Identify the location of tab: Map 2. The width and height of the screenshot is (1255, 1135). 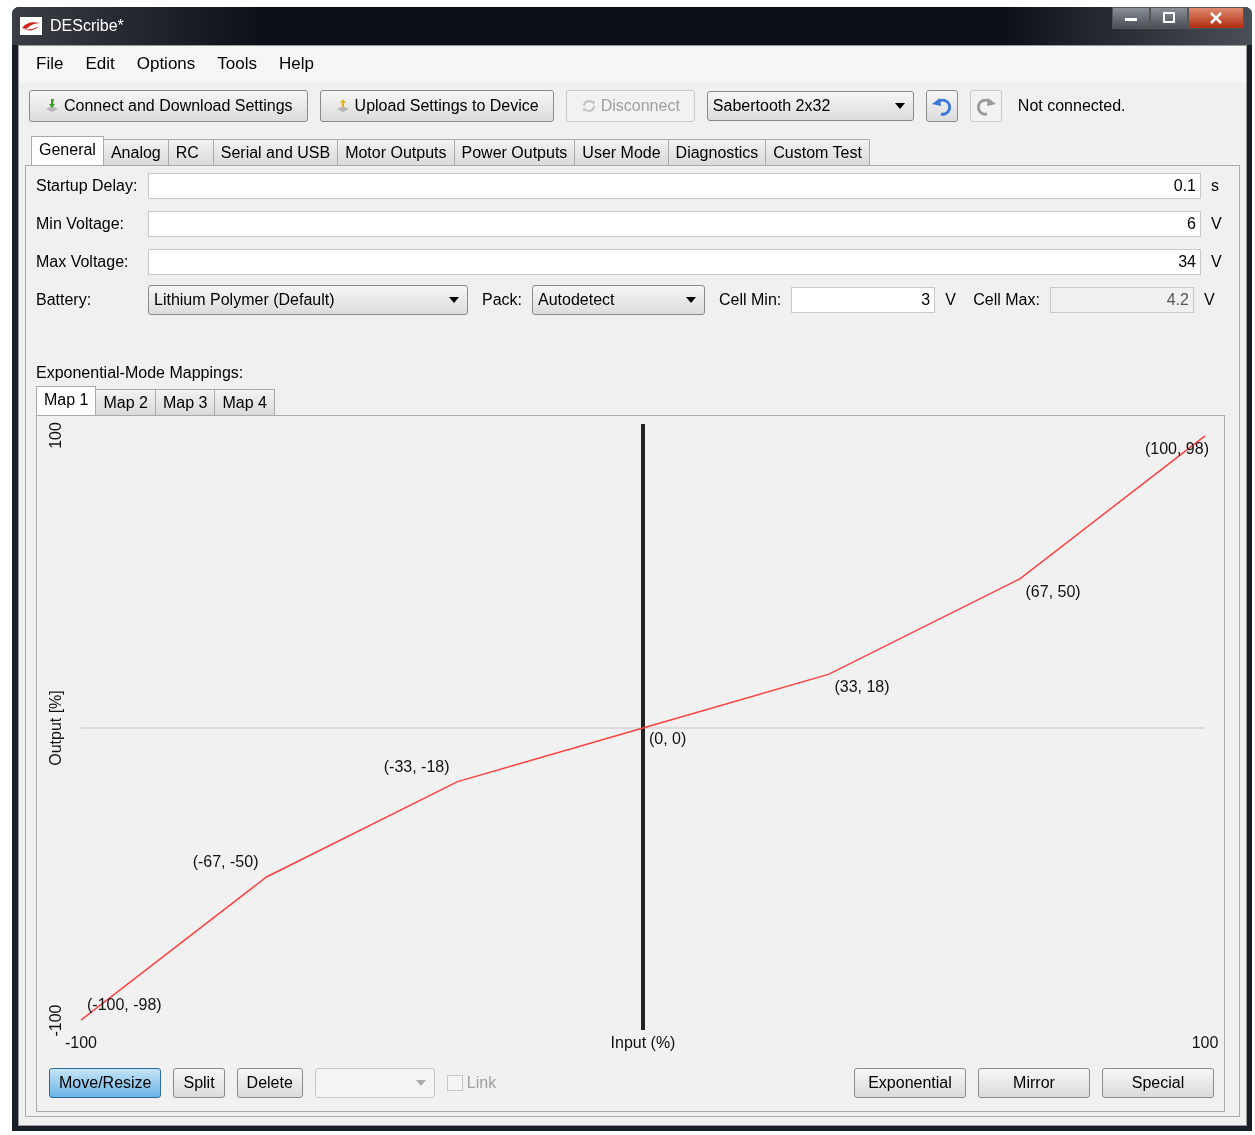
(125, 402).